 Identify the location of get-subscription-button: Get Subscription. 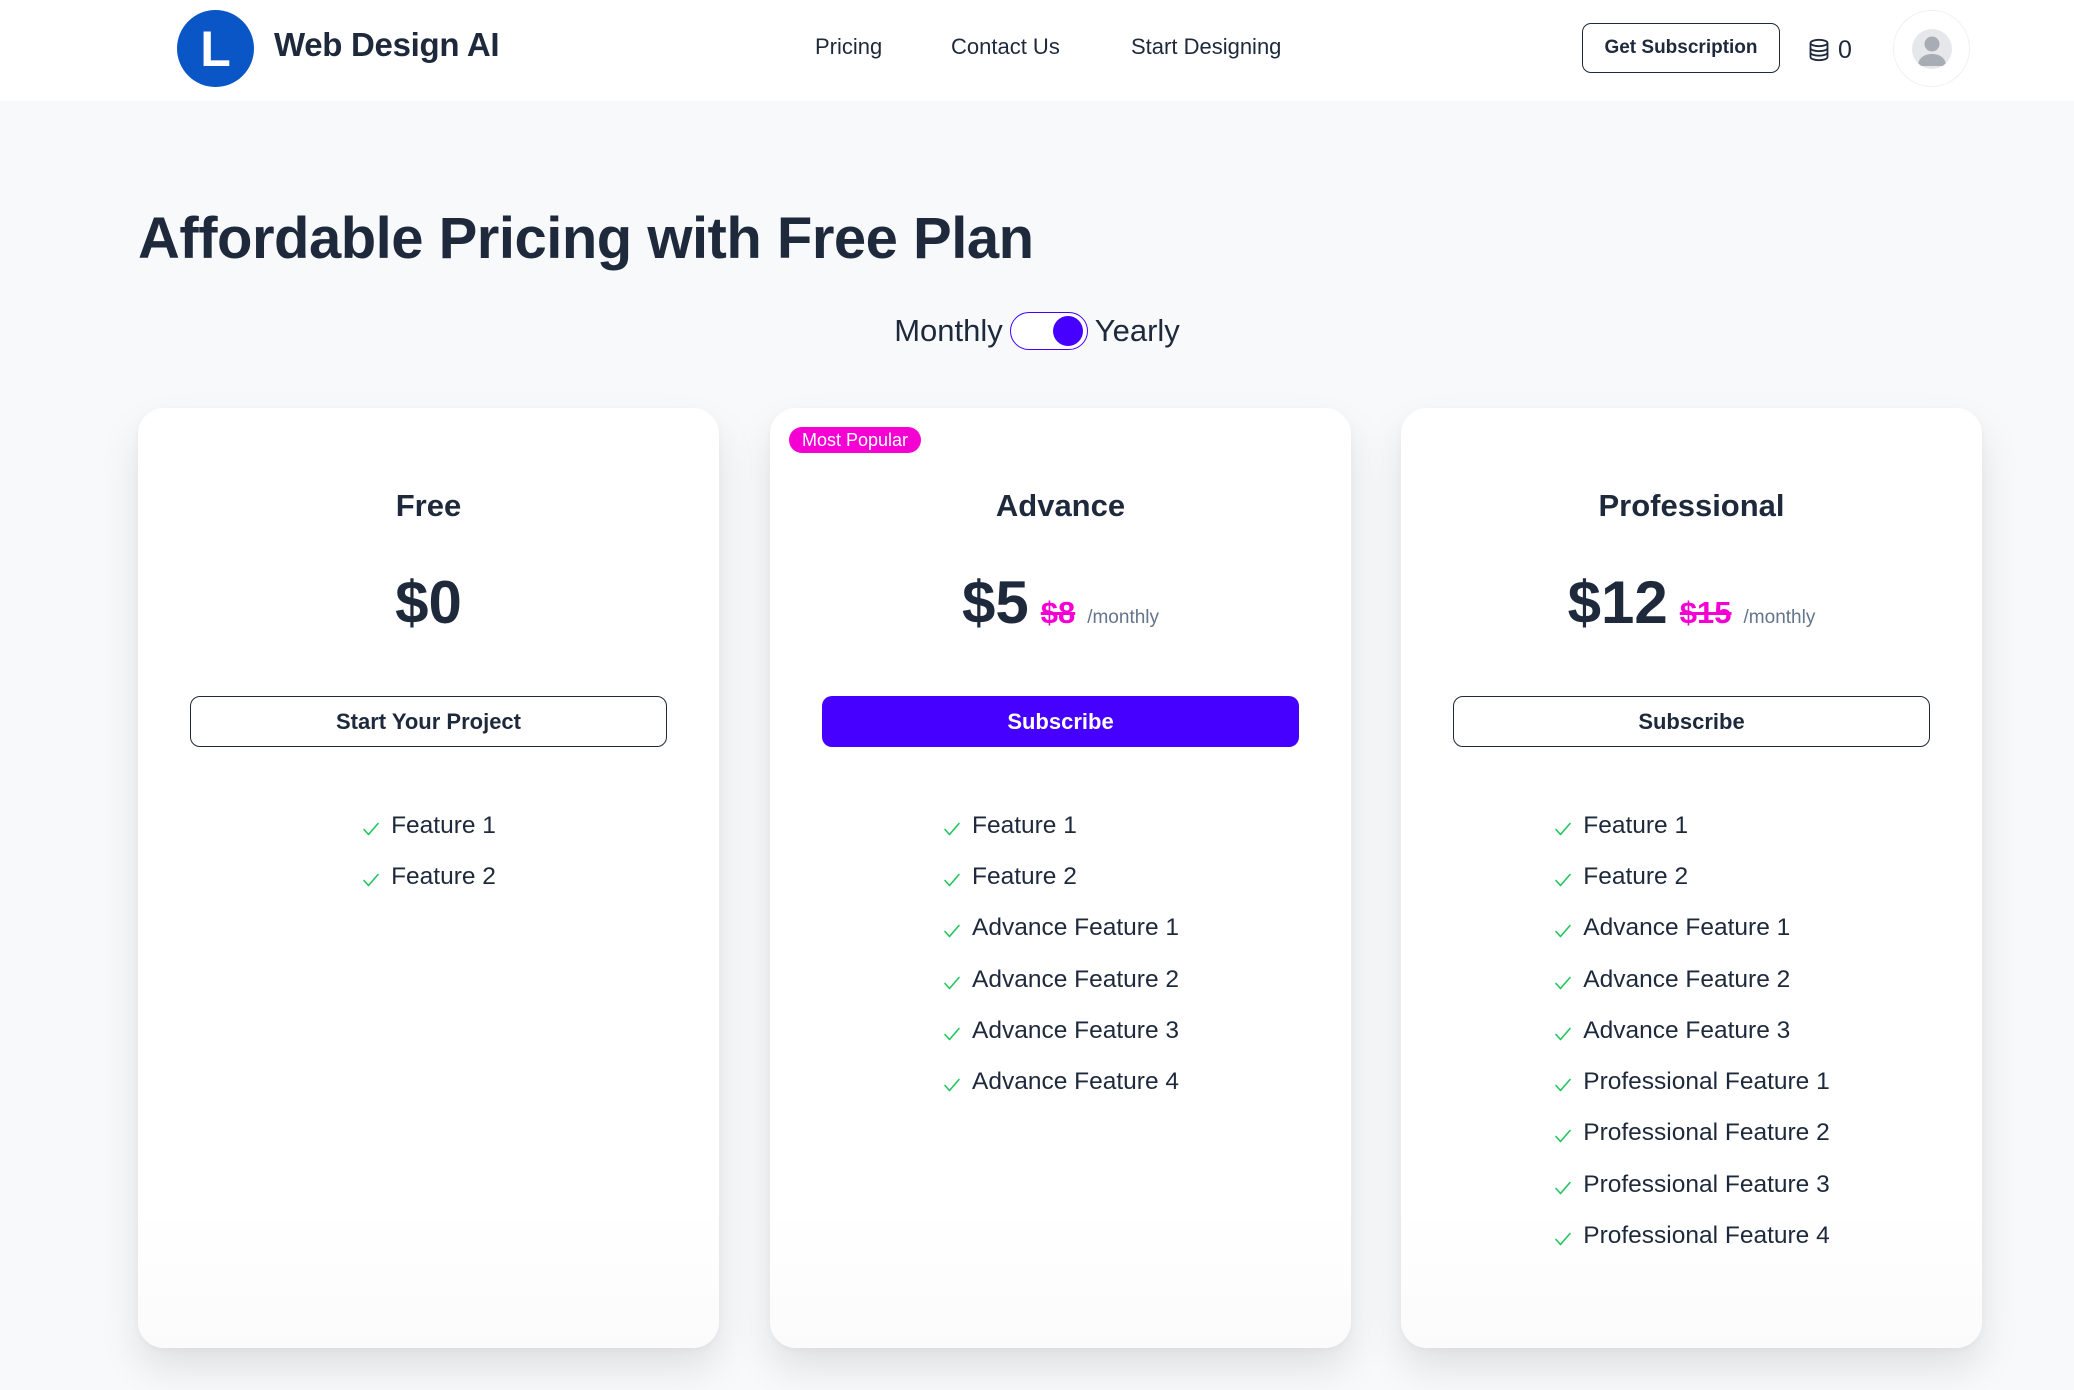
(1681, 48).